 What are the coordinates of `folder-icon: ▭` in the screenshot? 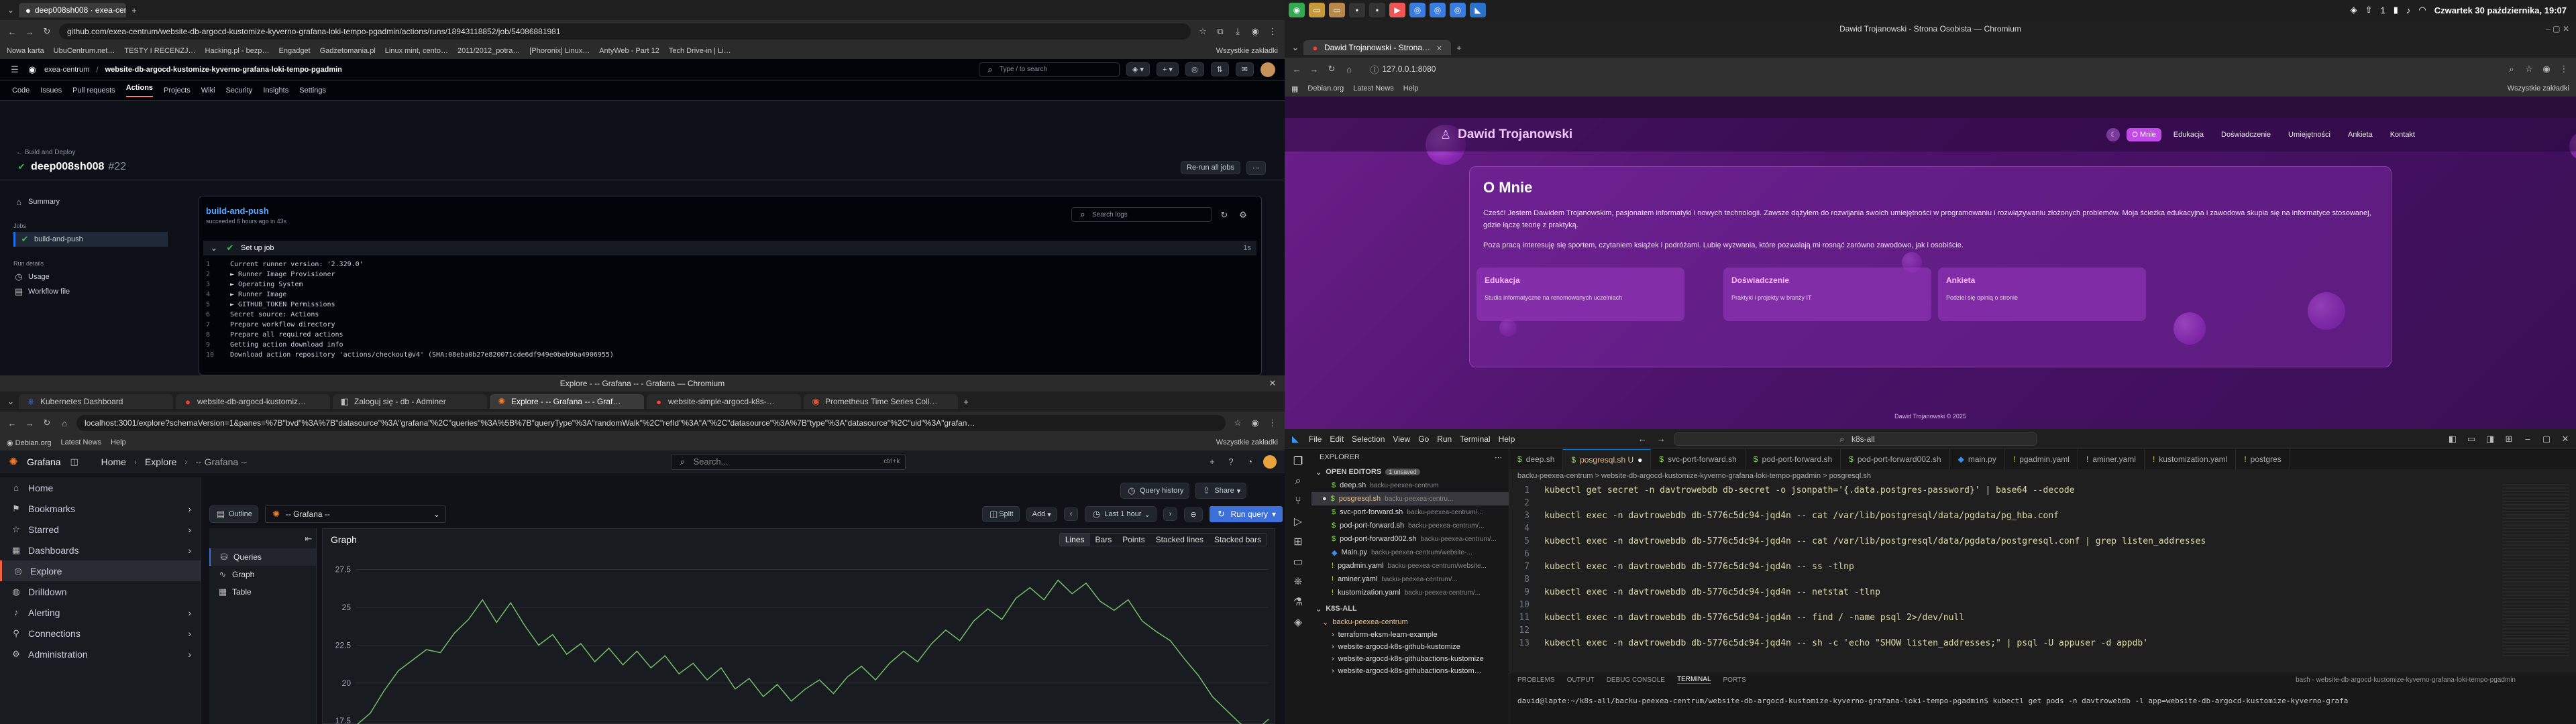 It's located at (1337, 10).